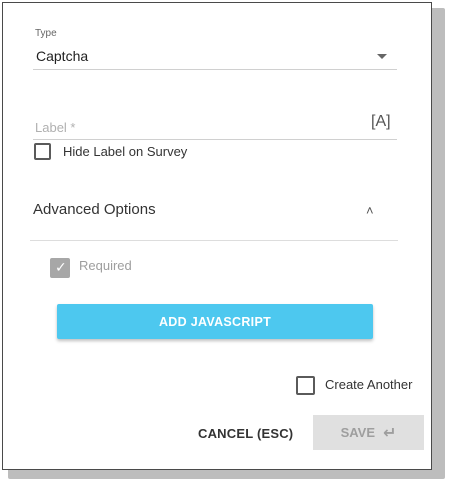 The height and width of the screenshot is (486, 453). I want to click on label-field-underline, so click(215, 139).